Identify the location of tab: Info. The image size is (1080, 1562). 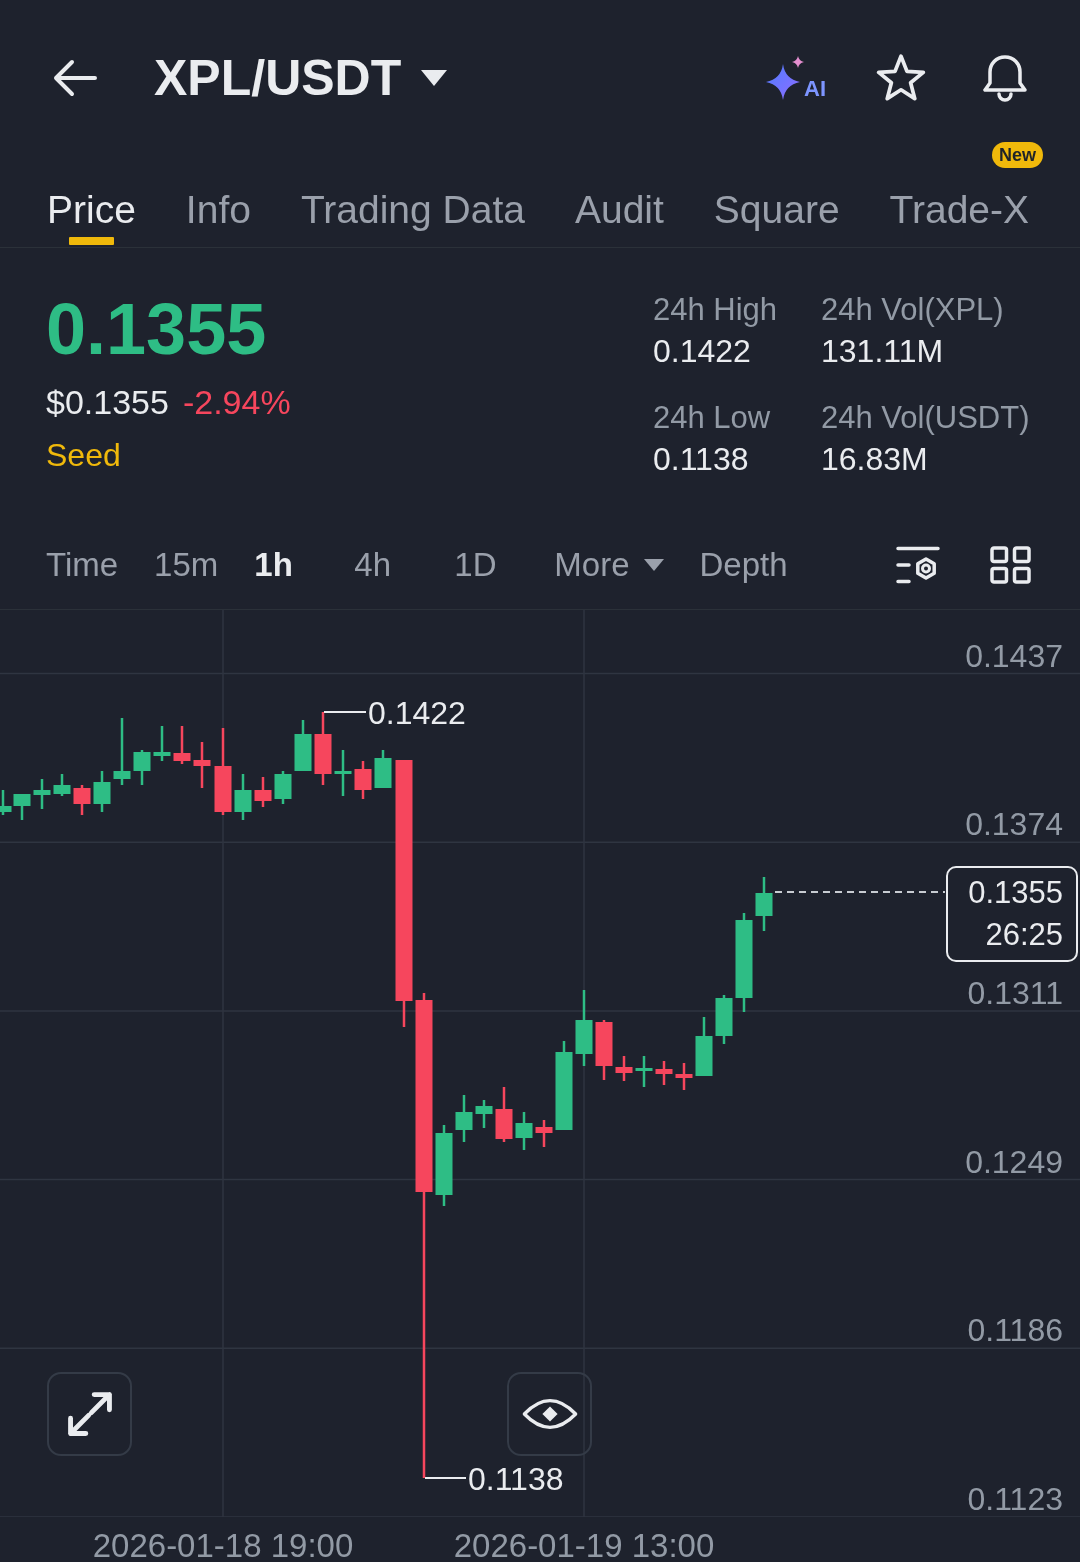
(218, 201).